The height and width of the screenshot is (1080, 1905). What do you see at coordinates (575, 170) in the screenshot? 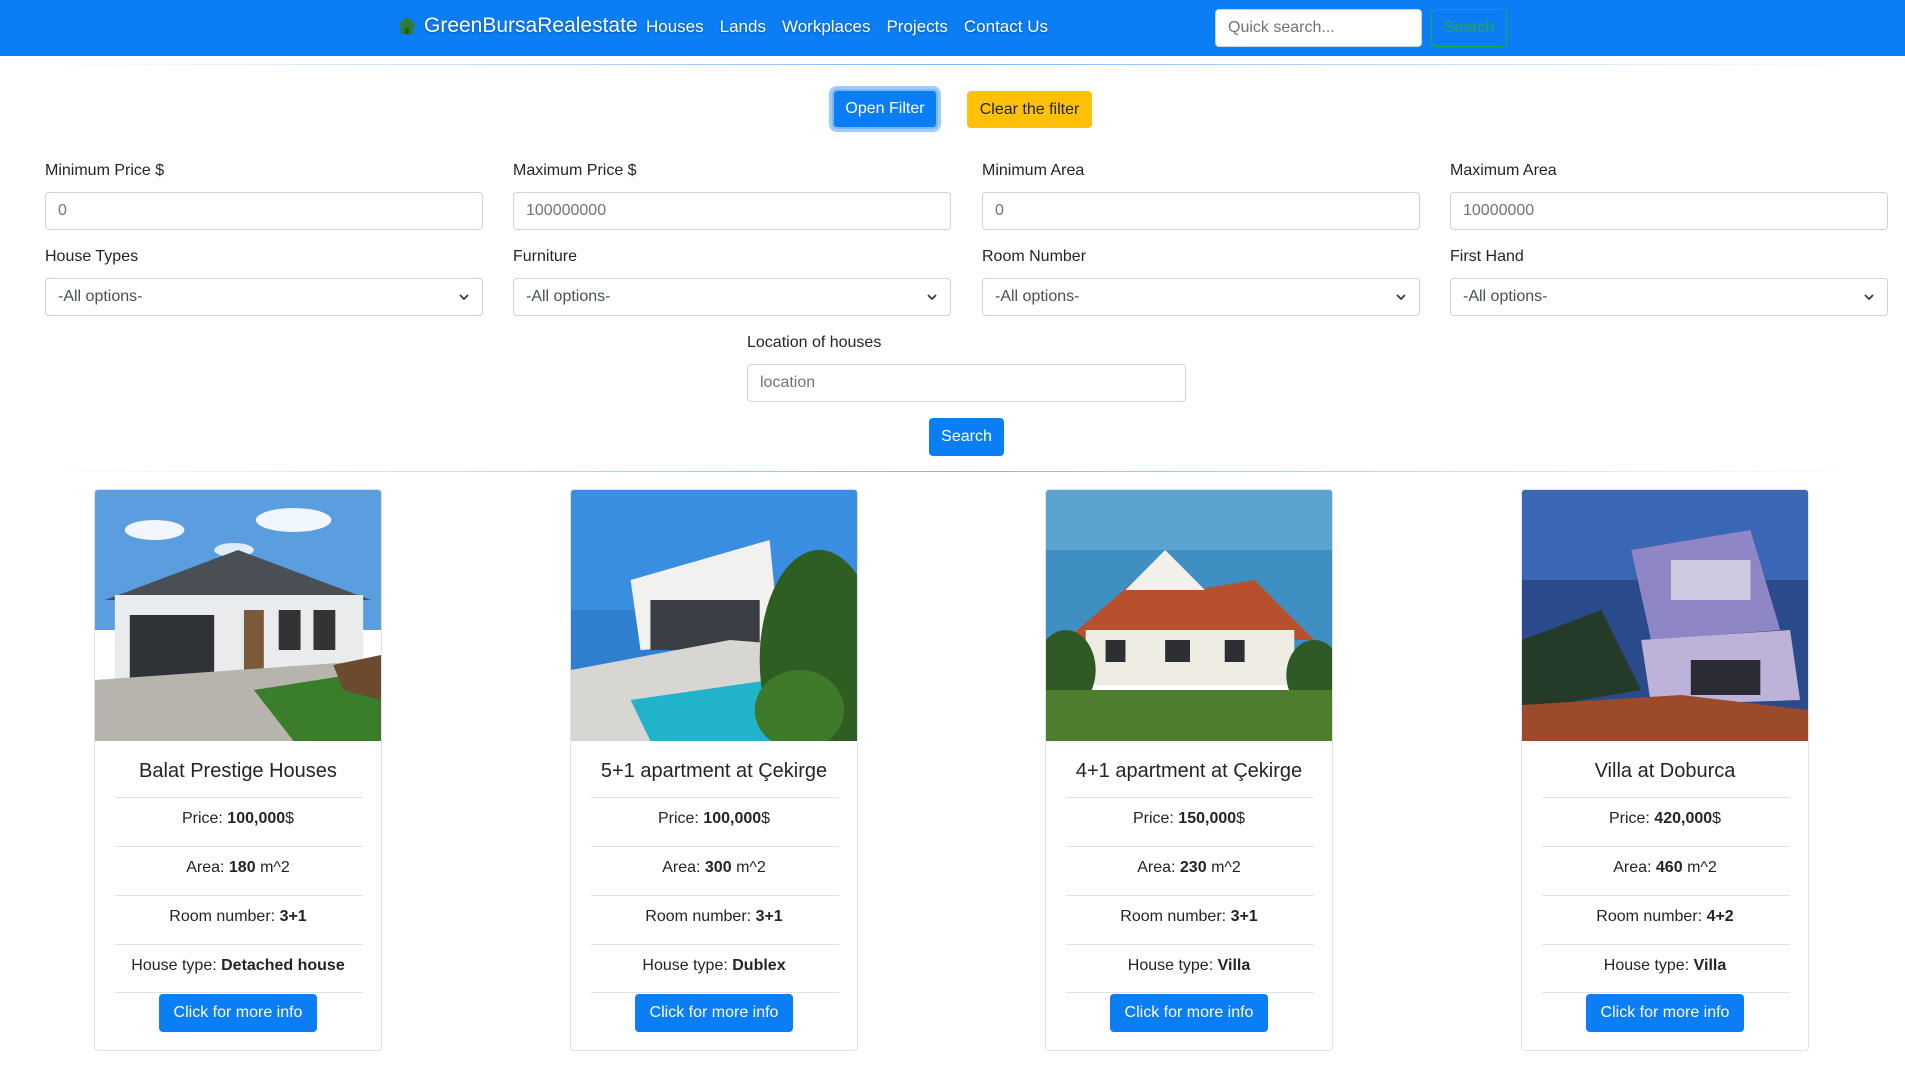
I see `max-price-label: Maximum Price $` at bounding box center [575, 170].